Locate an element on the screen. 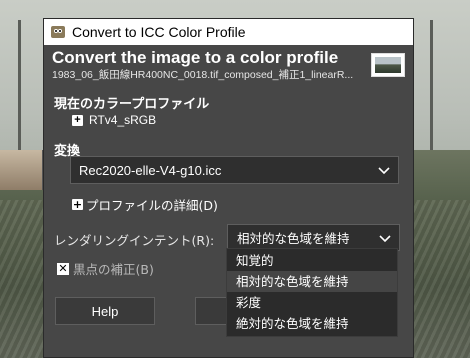 This screenshot has width=470, height=358. intent-option-perceptual: 知覚的 is located at coordinates (312, 260).